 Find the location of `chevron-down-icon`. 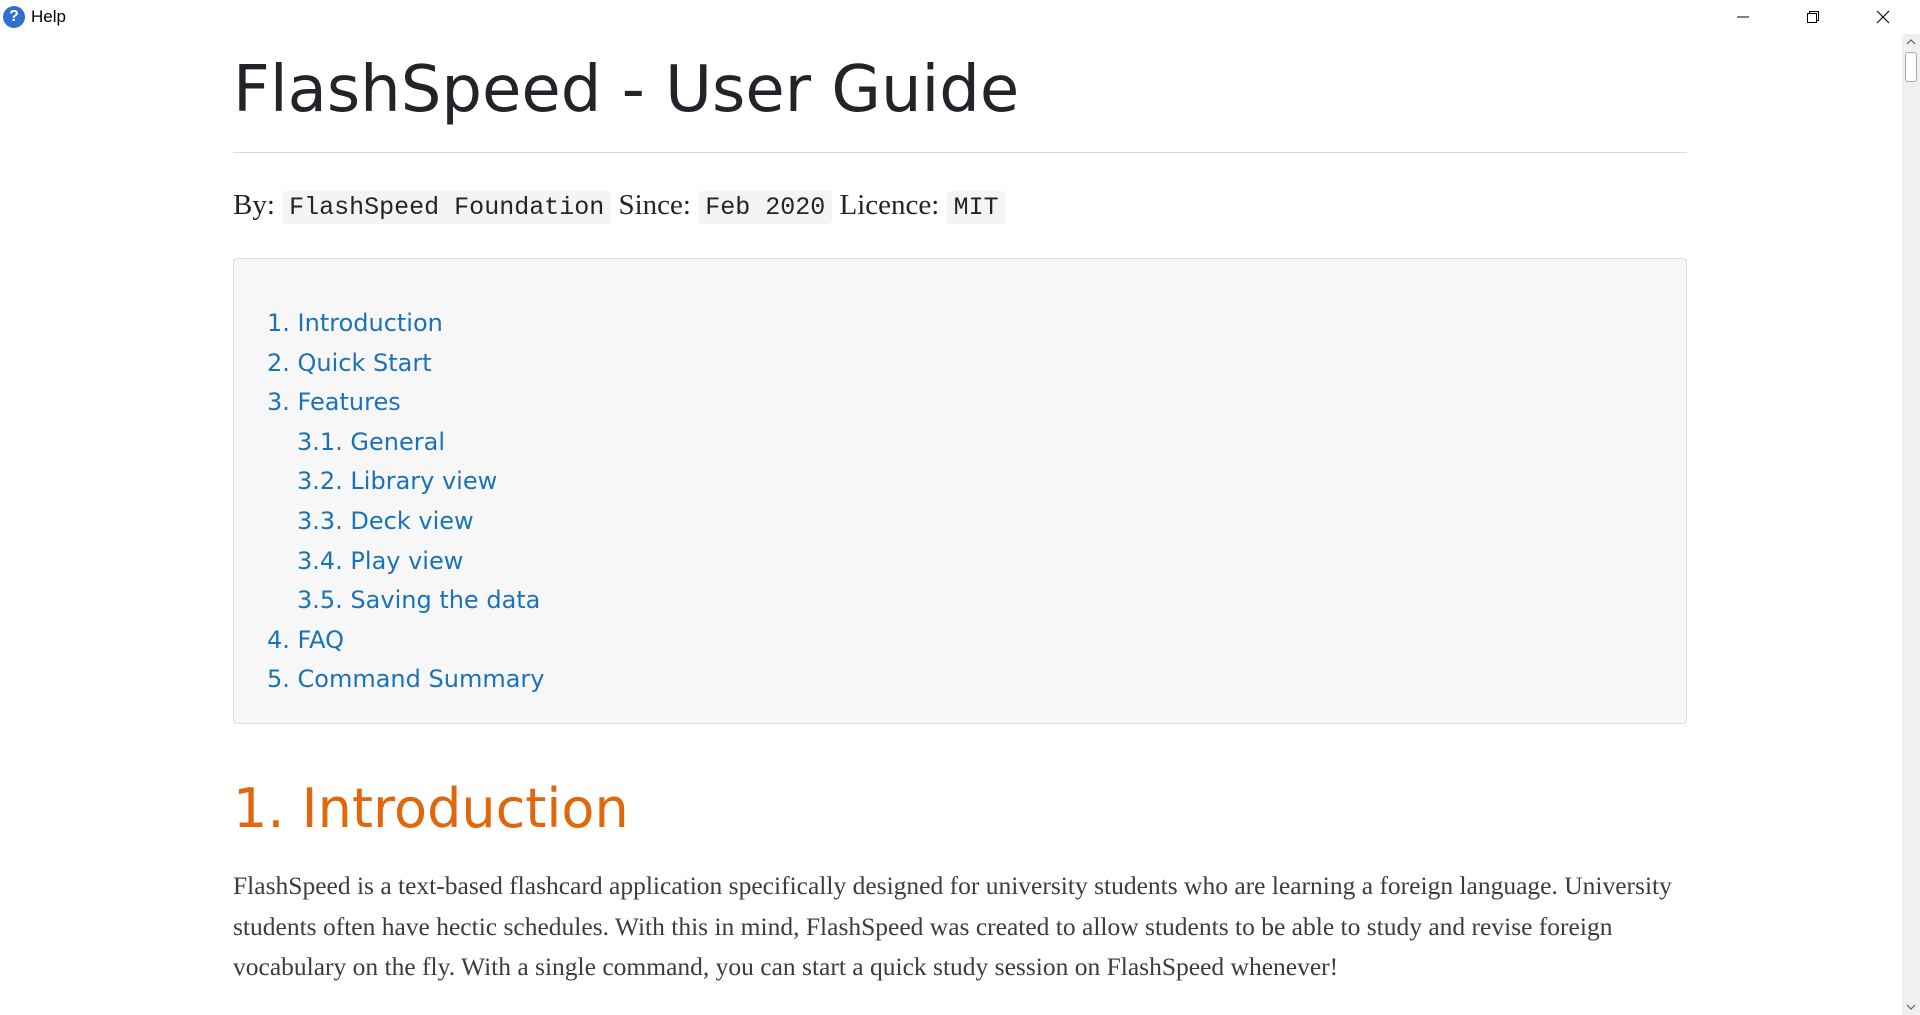

chevron-down-icon is located at coordinates (1911, 1007).